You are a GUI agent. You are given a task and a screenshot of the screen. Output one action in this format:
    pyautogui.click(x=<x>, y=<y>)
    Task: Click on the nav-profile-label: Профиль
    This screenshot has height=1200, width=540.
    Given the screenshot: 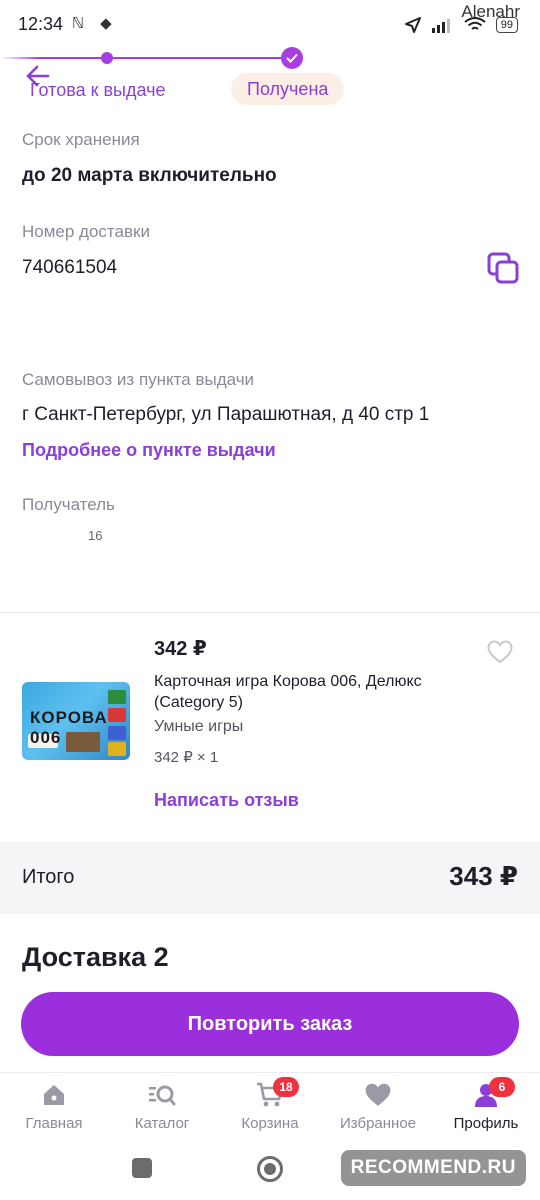 What is the action you would take?
    pyautogui.click(x=486, y=1123)
    